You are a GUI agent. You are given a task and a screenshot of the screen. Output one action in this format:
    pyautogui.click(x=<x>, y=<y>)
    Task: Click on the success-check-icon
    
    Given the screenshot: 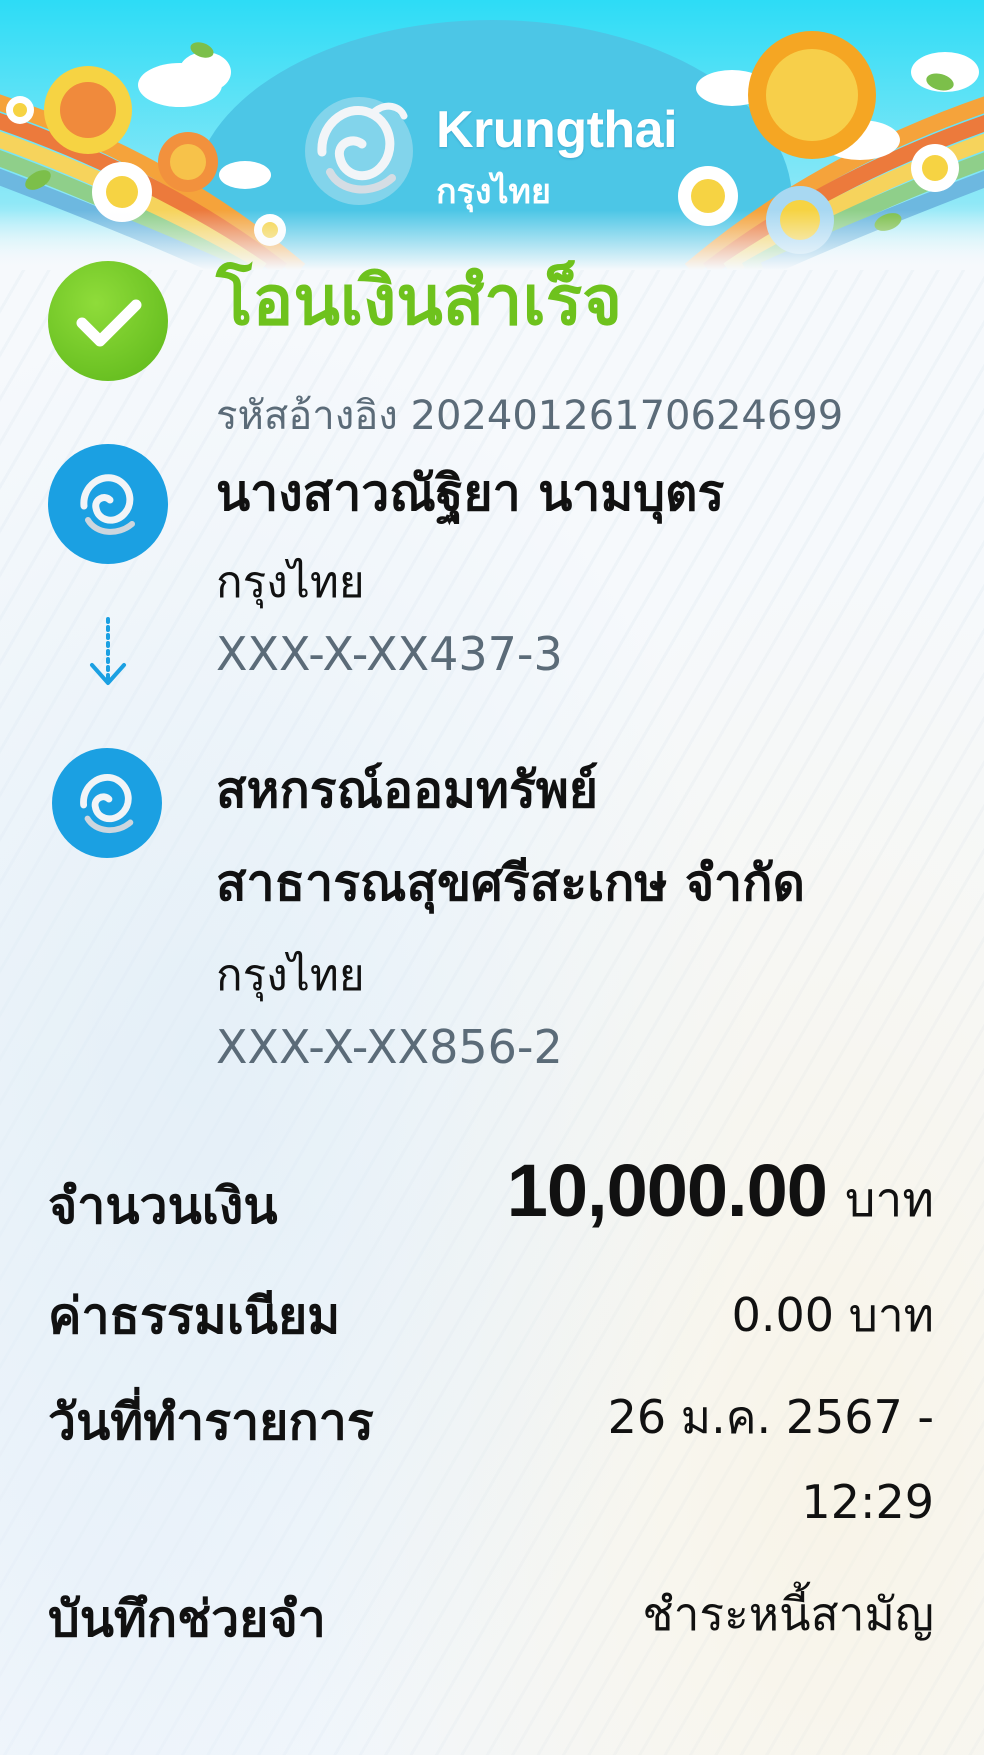 What is the action you would take?
    pyautogui.click(x=108, y=321)
    